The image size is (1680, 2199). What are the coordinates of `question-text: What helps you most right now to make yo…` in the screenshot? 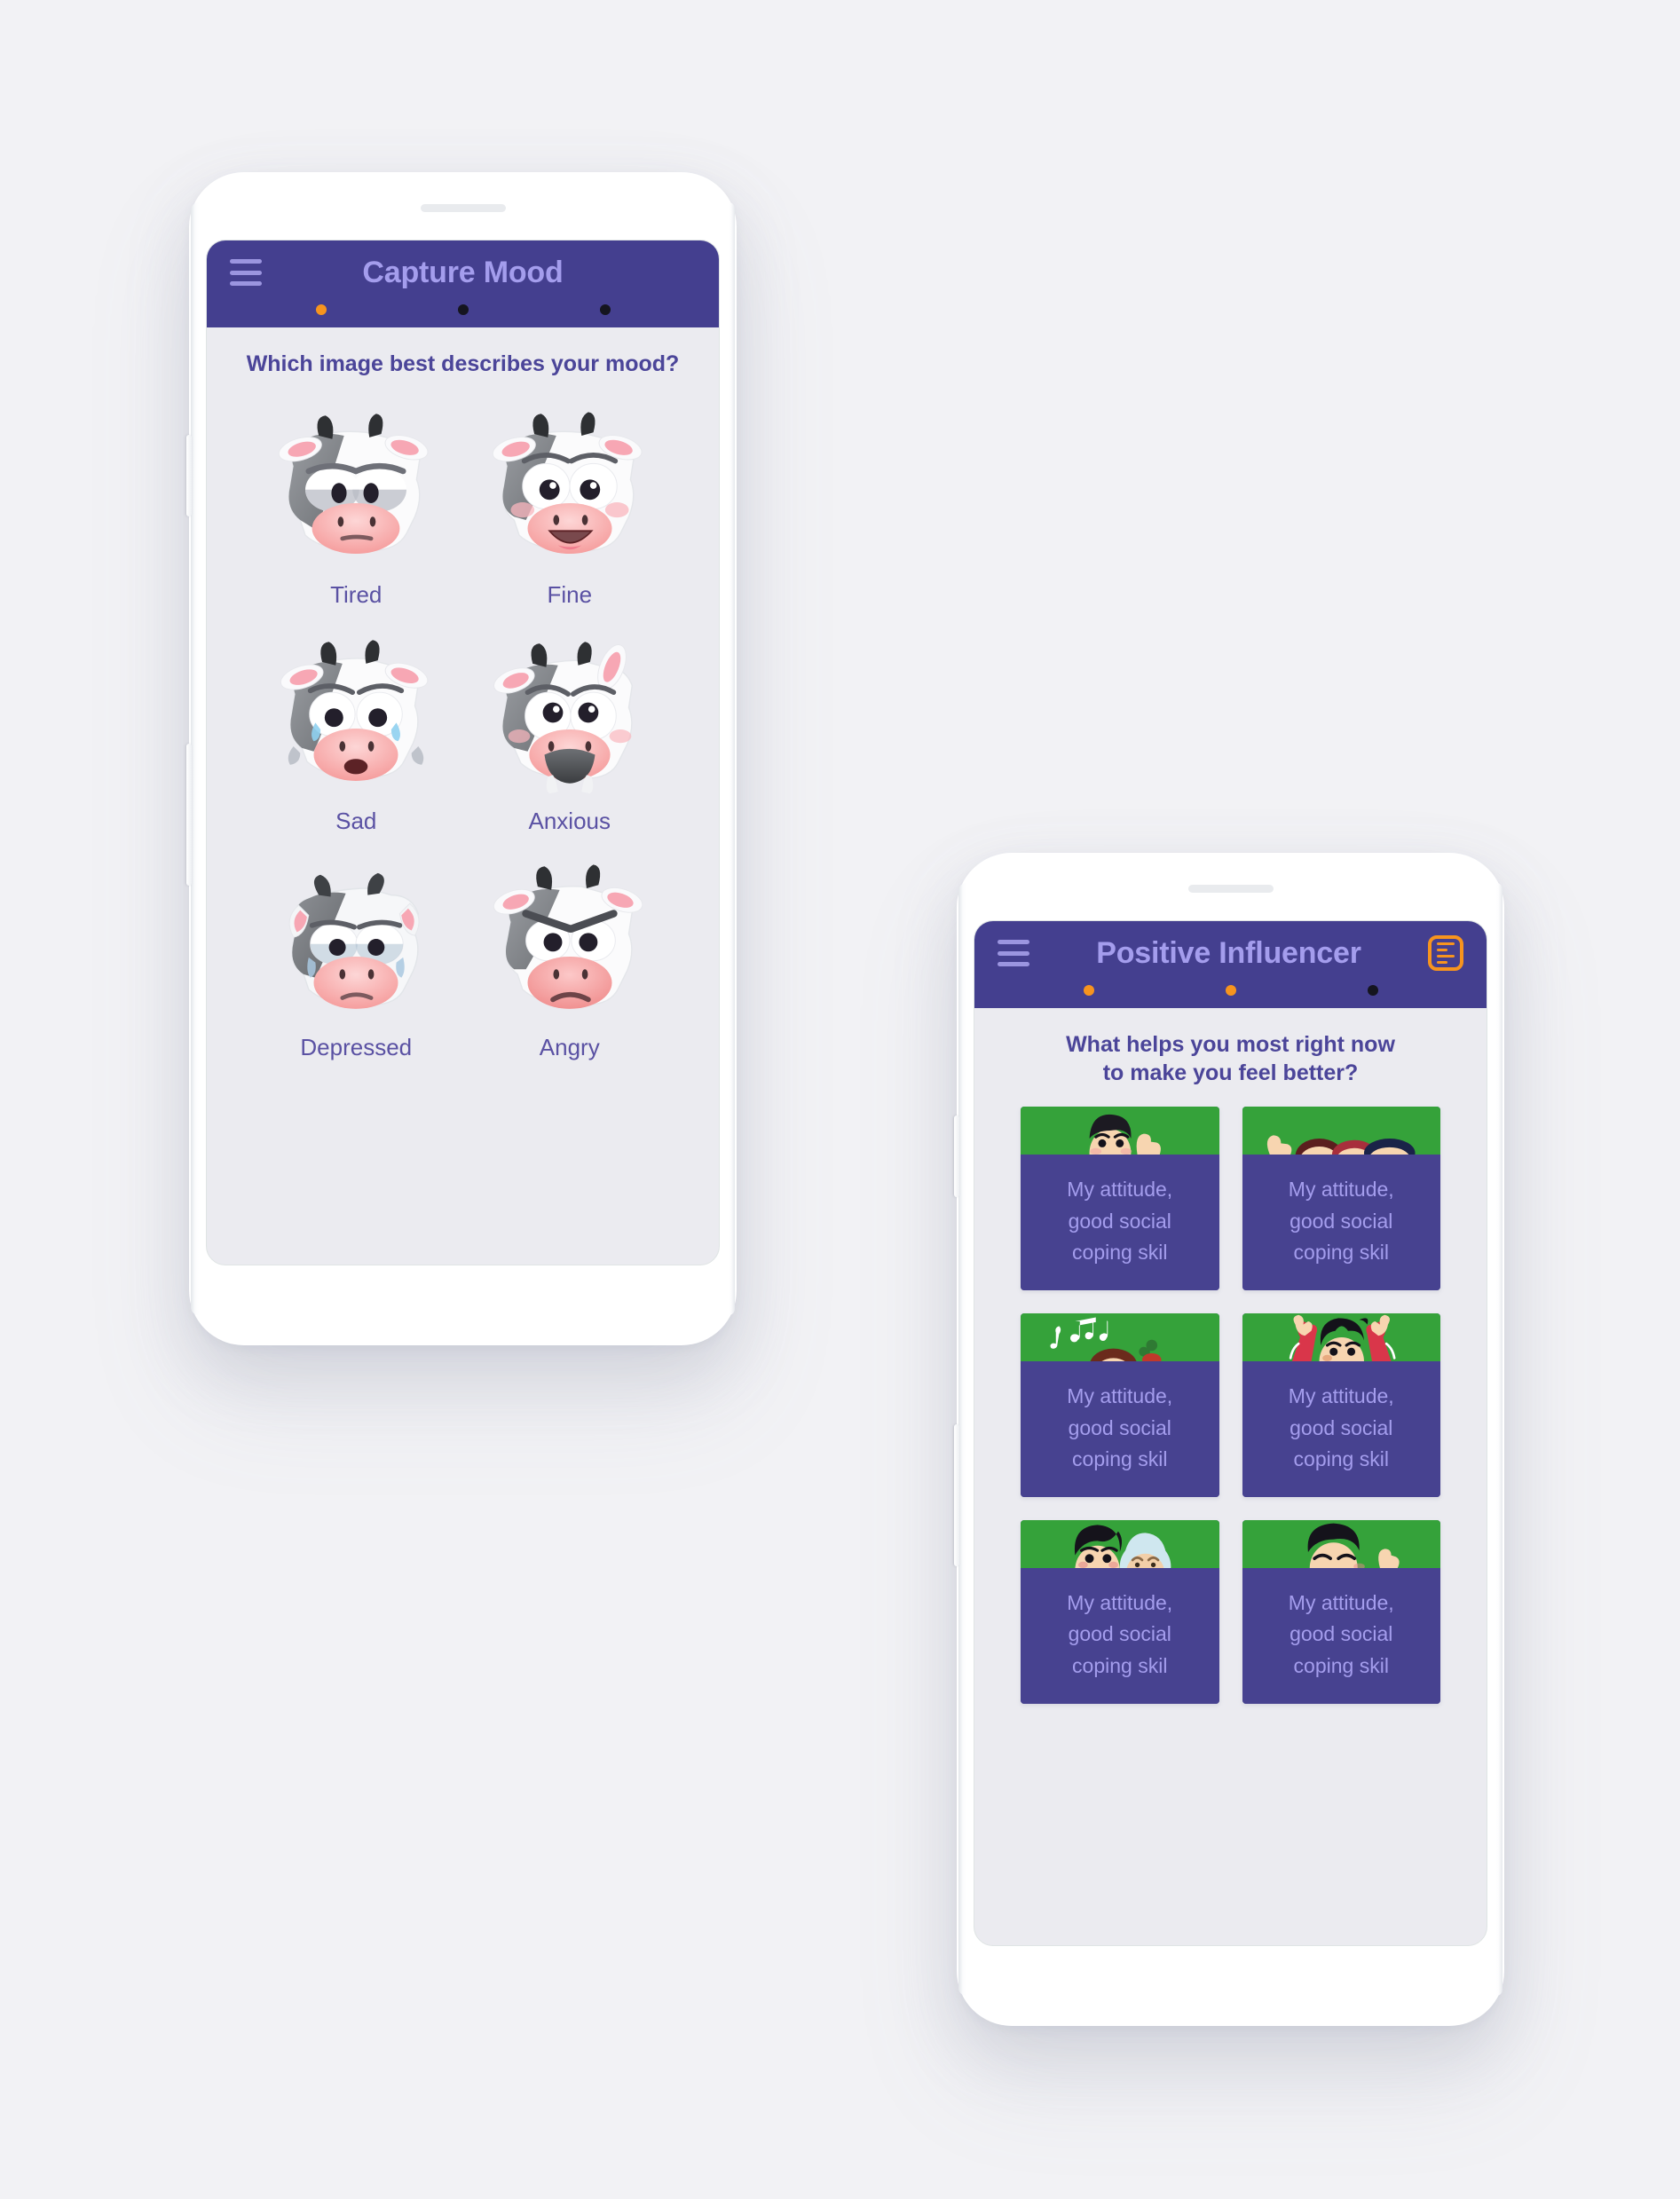 It's located at (1230, 1051).